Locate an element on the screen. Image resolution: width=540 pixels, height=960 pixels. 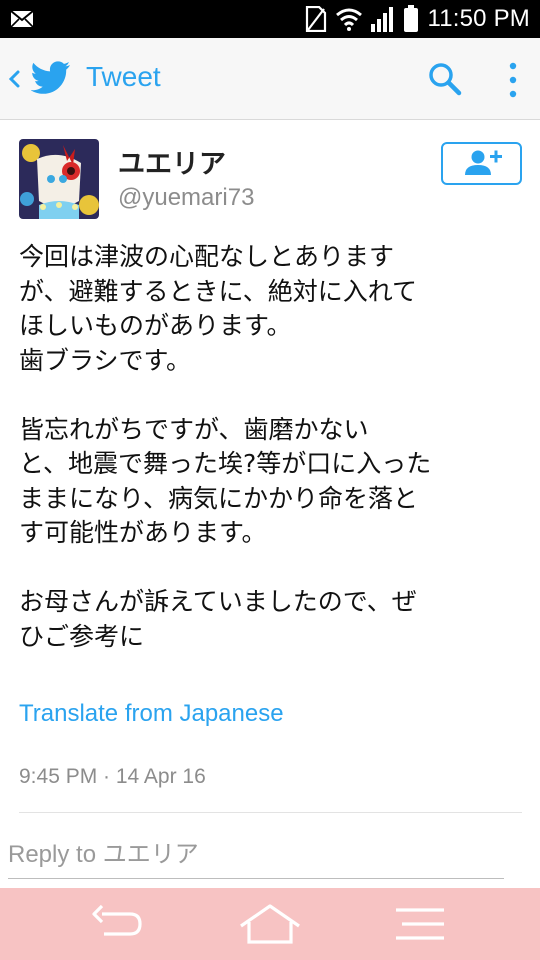
author-name: ユエリア is located at coordinates (172, 161).